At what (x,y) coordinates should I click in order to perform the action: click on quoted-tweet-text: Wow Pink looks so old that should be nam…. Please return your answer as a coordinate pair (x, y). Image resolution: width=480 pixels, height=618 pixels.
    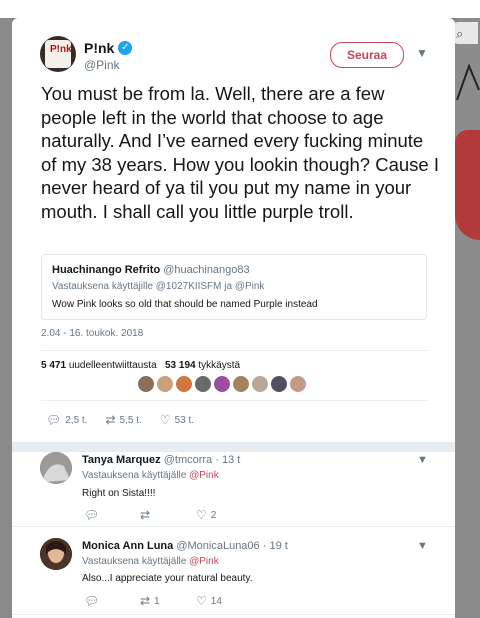
    Looking at the image, I should click on (185, 304).